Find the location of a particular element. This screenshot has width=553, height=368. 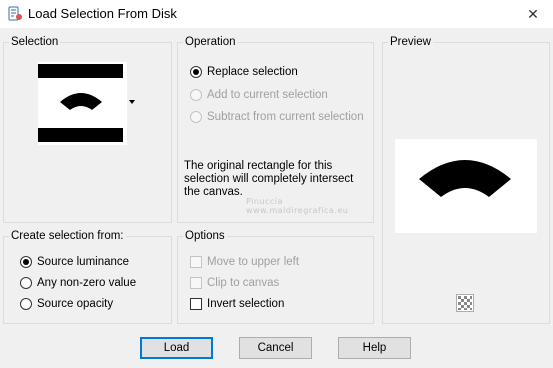

description-line: The original rectangle for this is located at coordinates (258, 166).